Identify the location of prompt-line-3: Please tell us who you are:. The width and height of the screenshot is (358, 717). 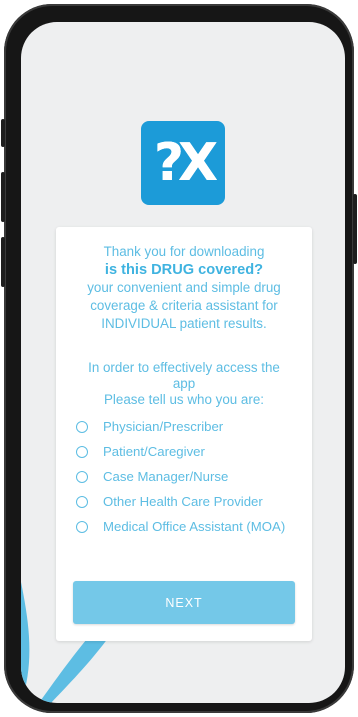
(184, 399).